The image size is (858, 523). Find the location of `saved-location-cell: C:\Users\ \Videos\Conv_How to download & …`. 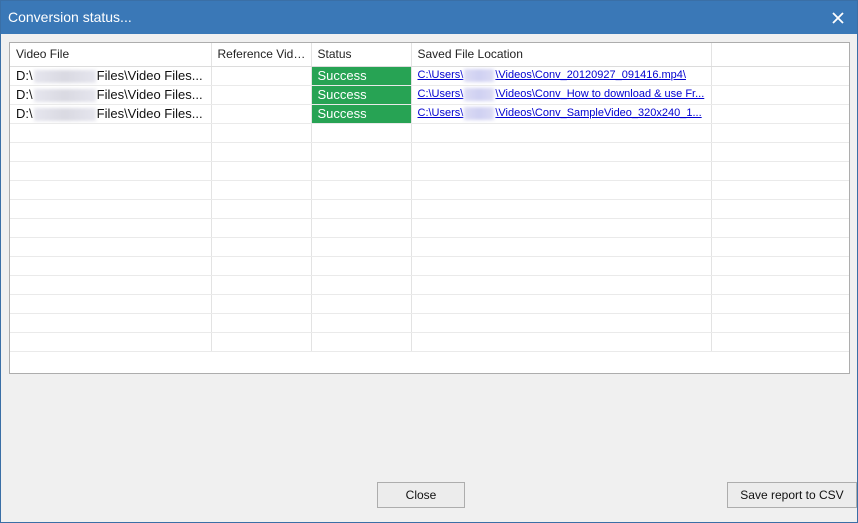

saved-location-cell: C:\Users\ \Videos\Conv_How to download & … is located at coordinates (561, 95).